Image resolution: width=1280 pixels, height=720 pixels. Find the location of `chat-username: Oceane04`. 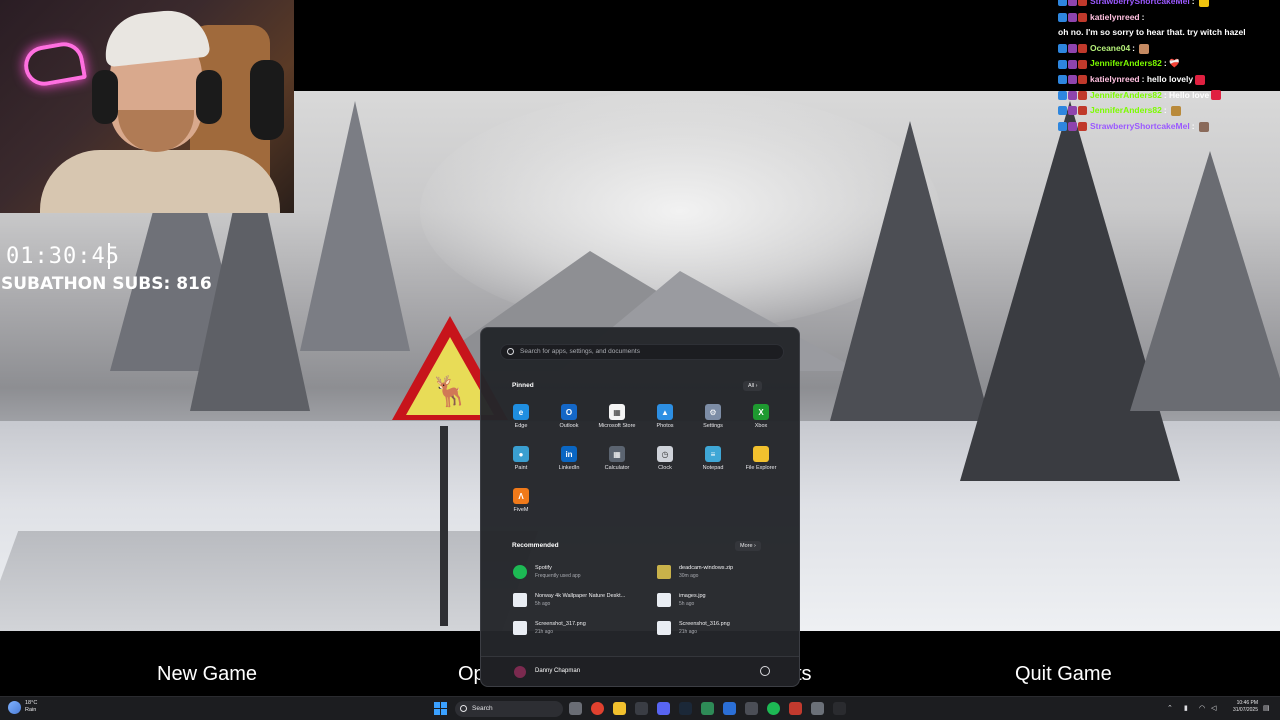

chat-username: Oceane04 is located at coordinates (1110, 49).